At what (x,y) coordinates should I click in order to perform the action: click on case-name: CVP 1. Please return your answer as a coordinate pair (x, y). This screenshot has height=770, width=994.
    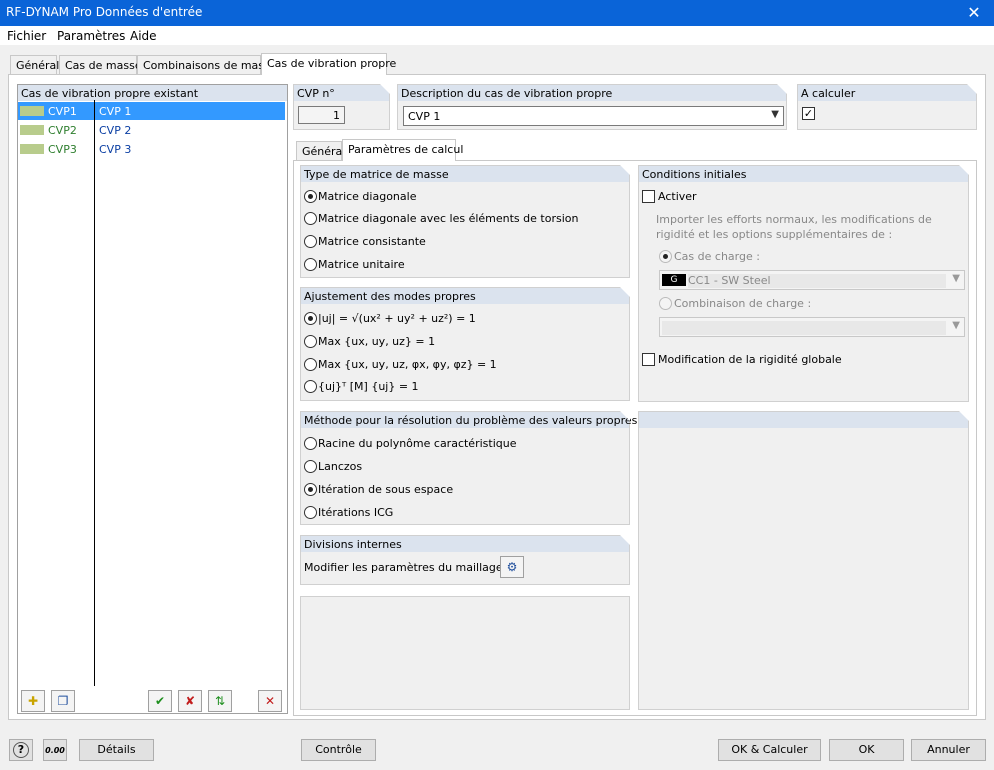
    Looking at the image, I should click on (115, 111).